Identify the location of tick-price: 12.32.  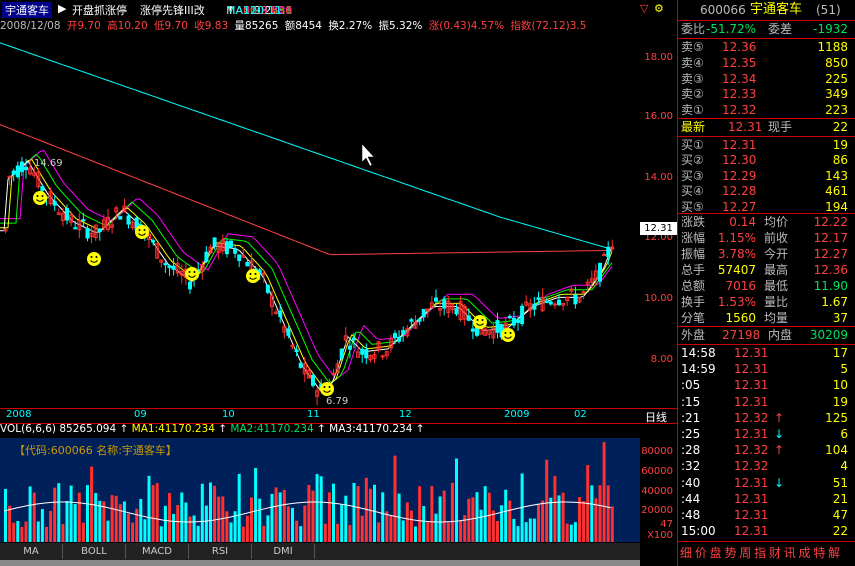
(751, 417).